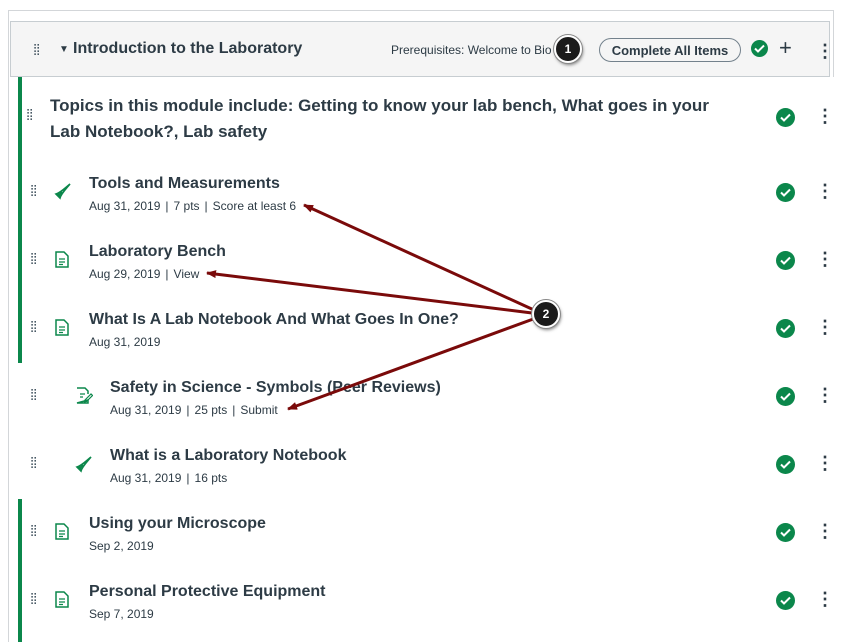 This screenshot has width=846, height=642. I want to click on callout-badge-2: 2, so click(546, 314).